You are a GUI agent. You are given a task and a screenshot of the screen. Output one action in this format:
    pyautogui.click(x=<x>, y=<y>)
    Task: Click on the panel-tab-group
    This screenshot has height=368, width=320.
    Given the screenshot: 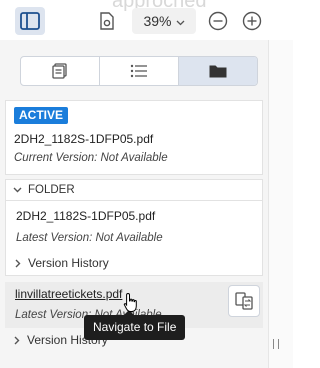 What is the action you would take?
    pyautogui.click(x=139, y=71)
    